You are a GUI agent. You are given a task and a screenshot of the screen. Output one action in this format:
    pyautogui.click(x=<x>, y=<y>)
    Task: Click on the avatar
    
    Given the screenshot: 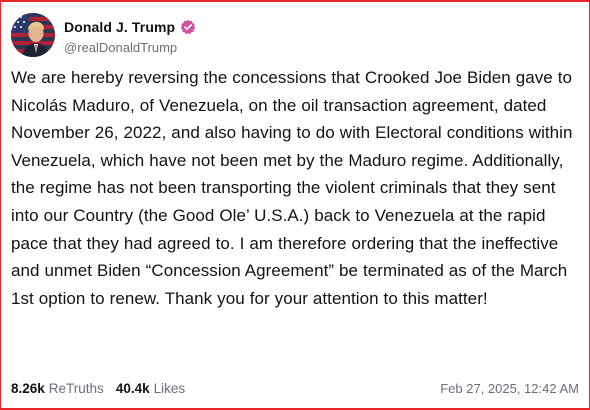 What is the action you would take?
    pyautogui.click(x=33, y=35)
    